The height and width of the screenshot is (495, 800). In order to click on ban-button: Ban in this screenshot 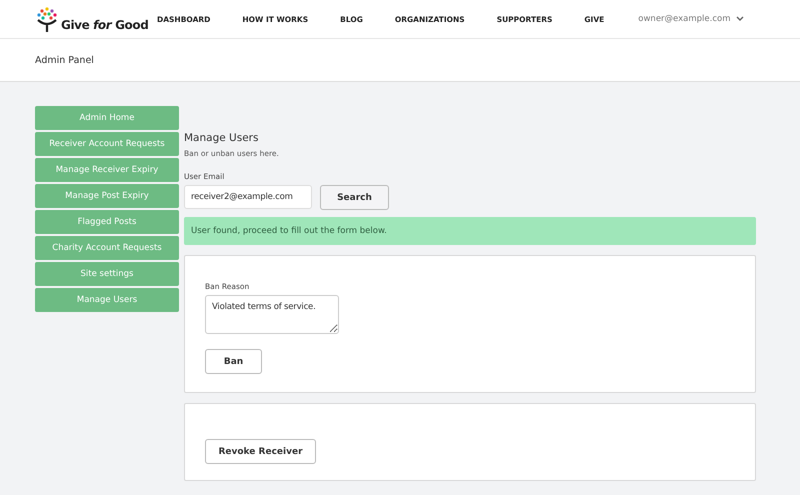, I will do `click(233, 361)`.